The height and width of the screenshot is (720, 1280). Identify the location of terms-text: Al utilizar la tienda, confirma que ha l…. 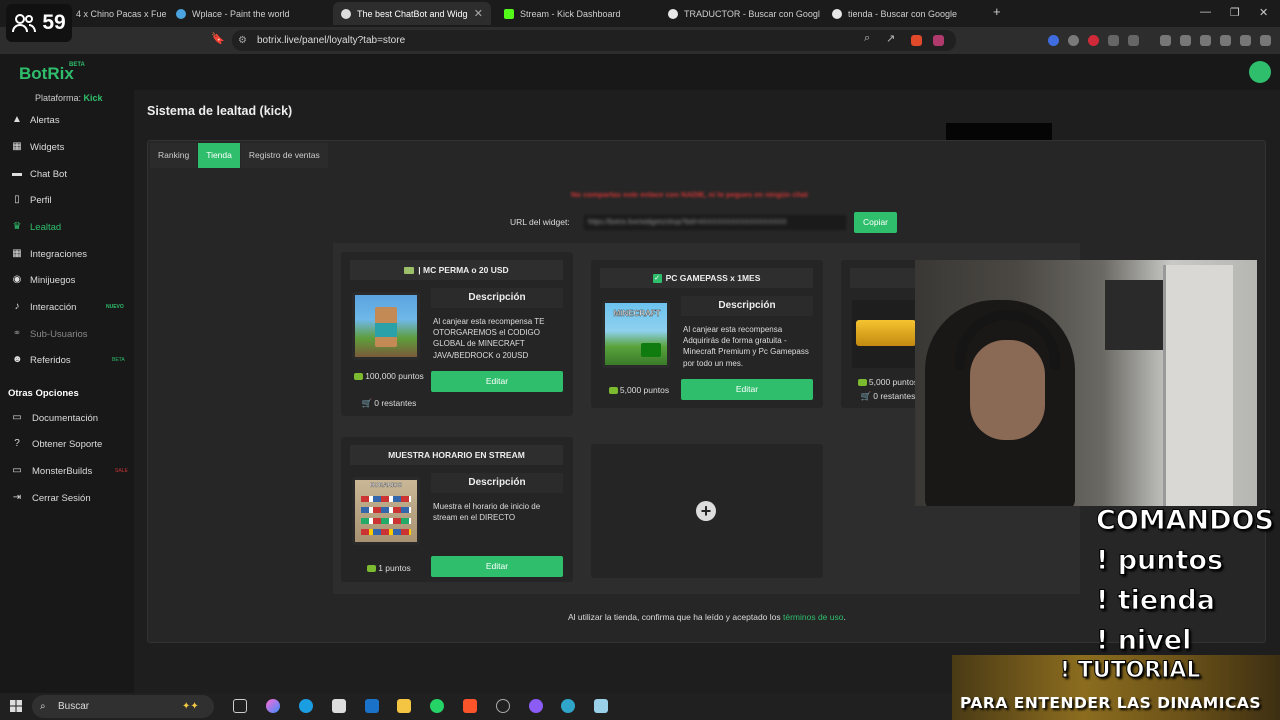
(675, 617).